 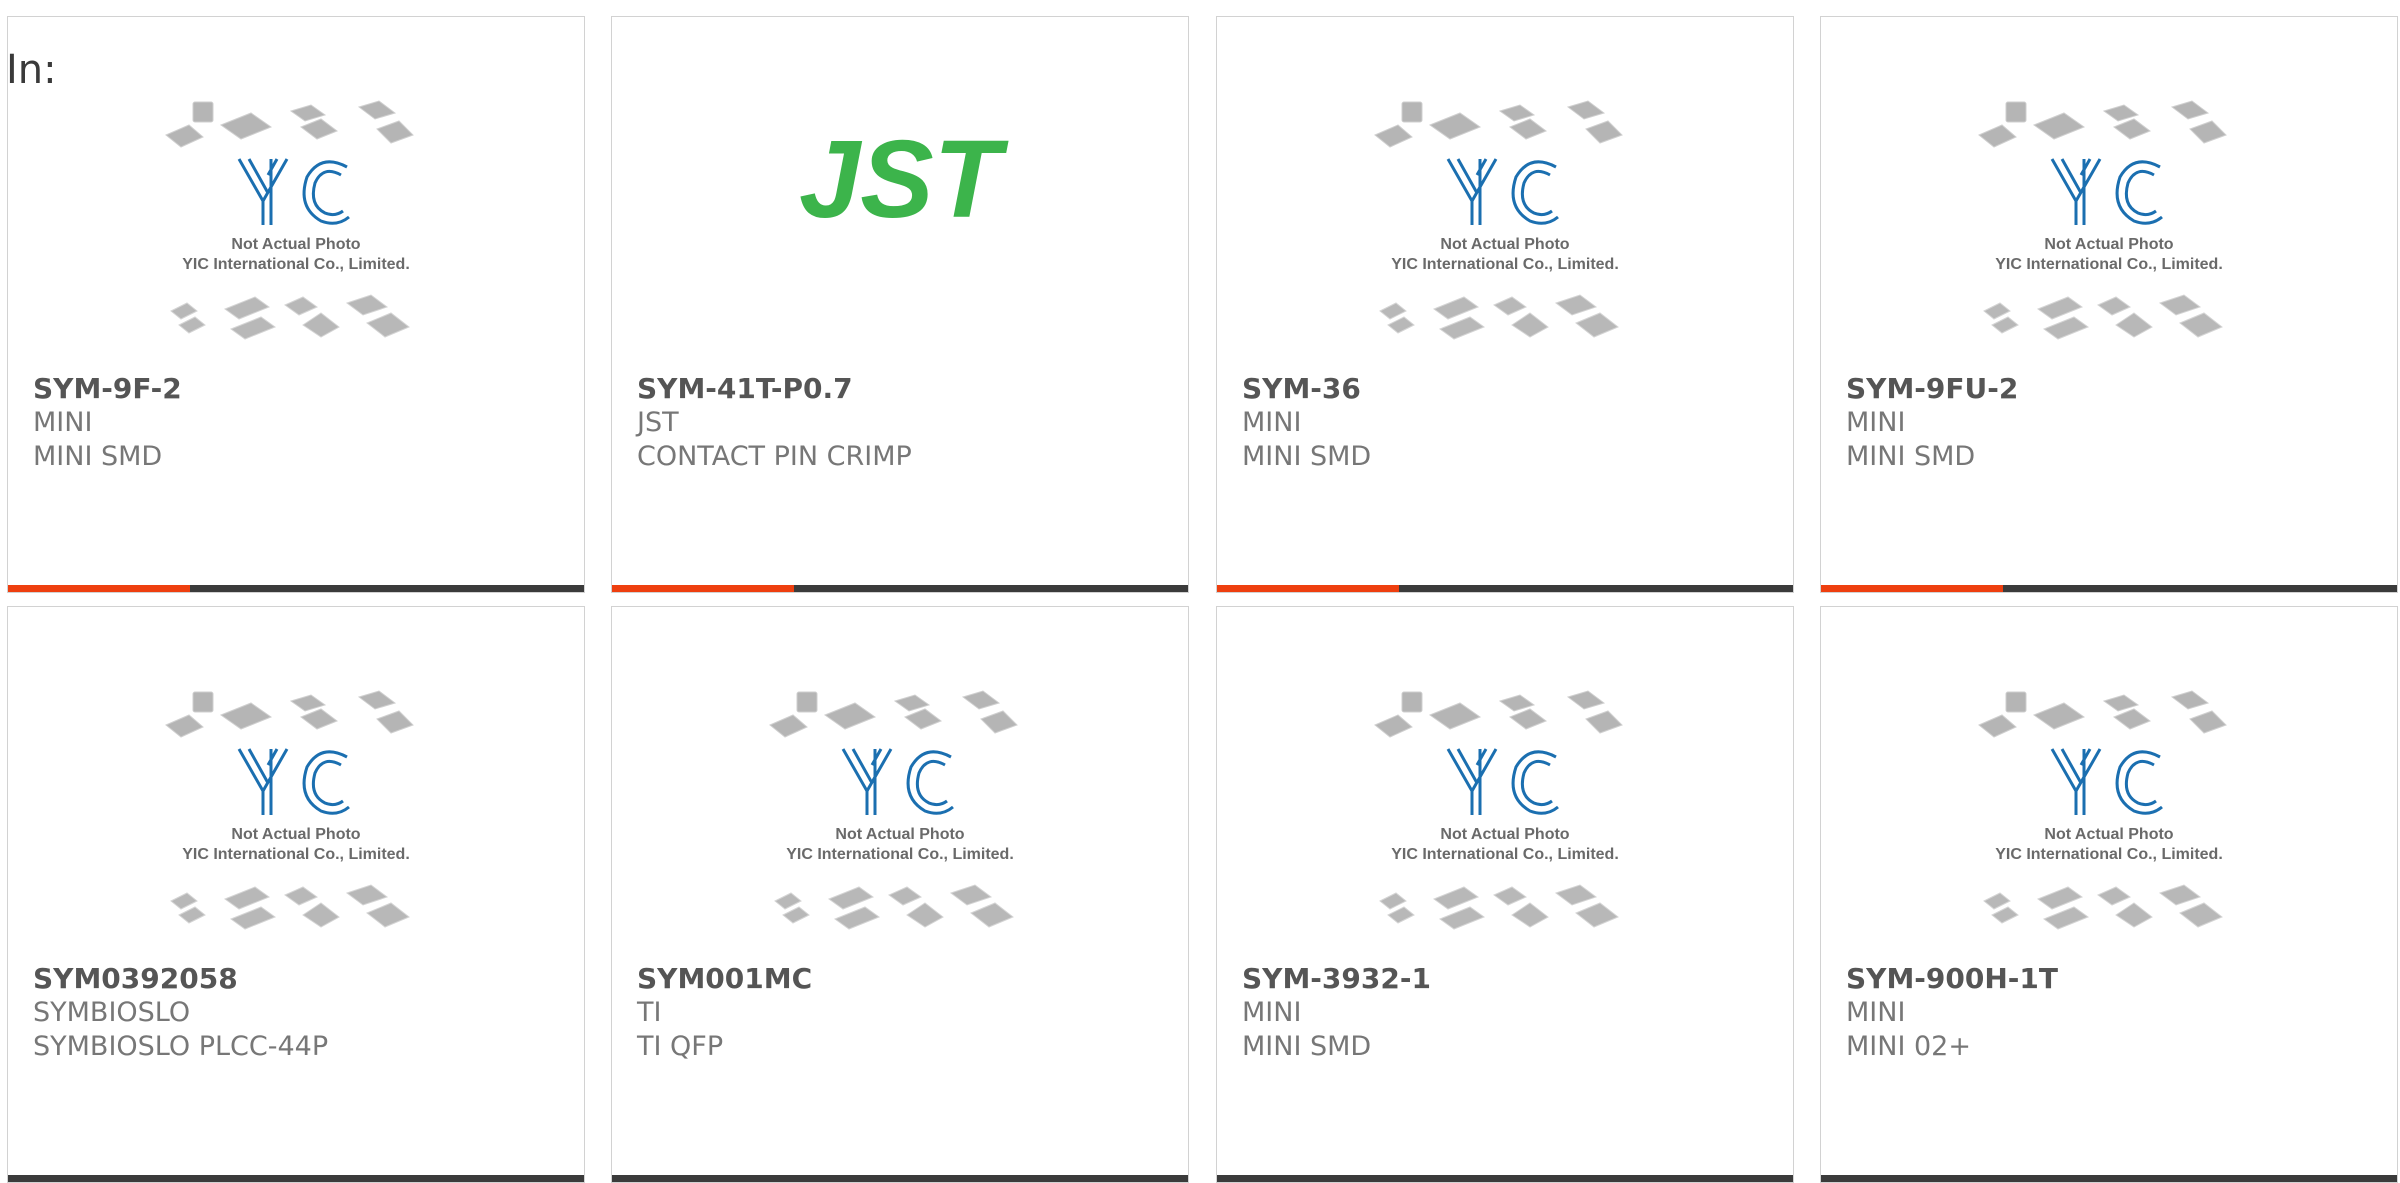 What do you see at coordinates (2111, 979) in the screenshot?
I see `part-number: SYM-900H-1T` at bounding box center [2111, 979].